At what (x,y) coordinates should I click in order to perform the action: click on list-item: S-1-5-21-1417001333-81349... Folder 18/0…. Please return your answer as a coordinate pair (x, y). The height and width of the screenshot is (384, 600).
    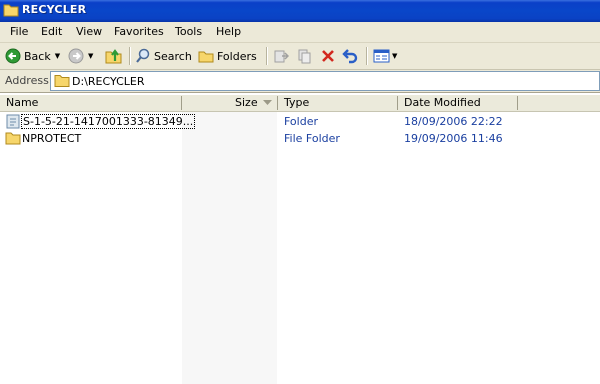
    Looking at the image, I should click on (260, 121).